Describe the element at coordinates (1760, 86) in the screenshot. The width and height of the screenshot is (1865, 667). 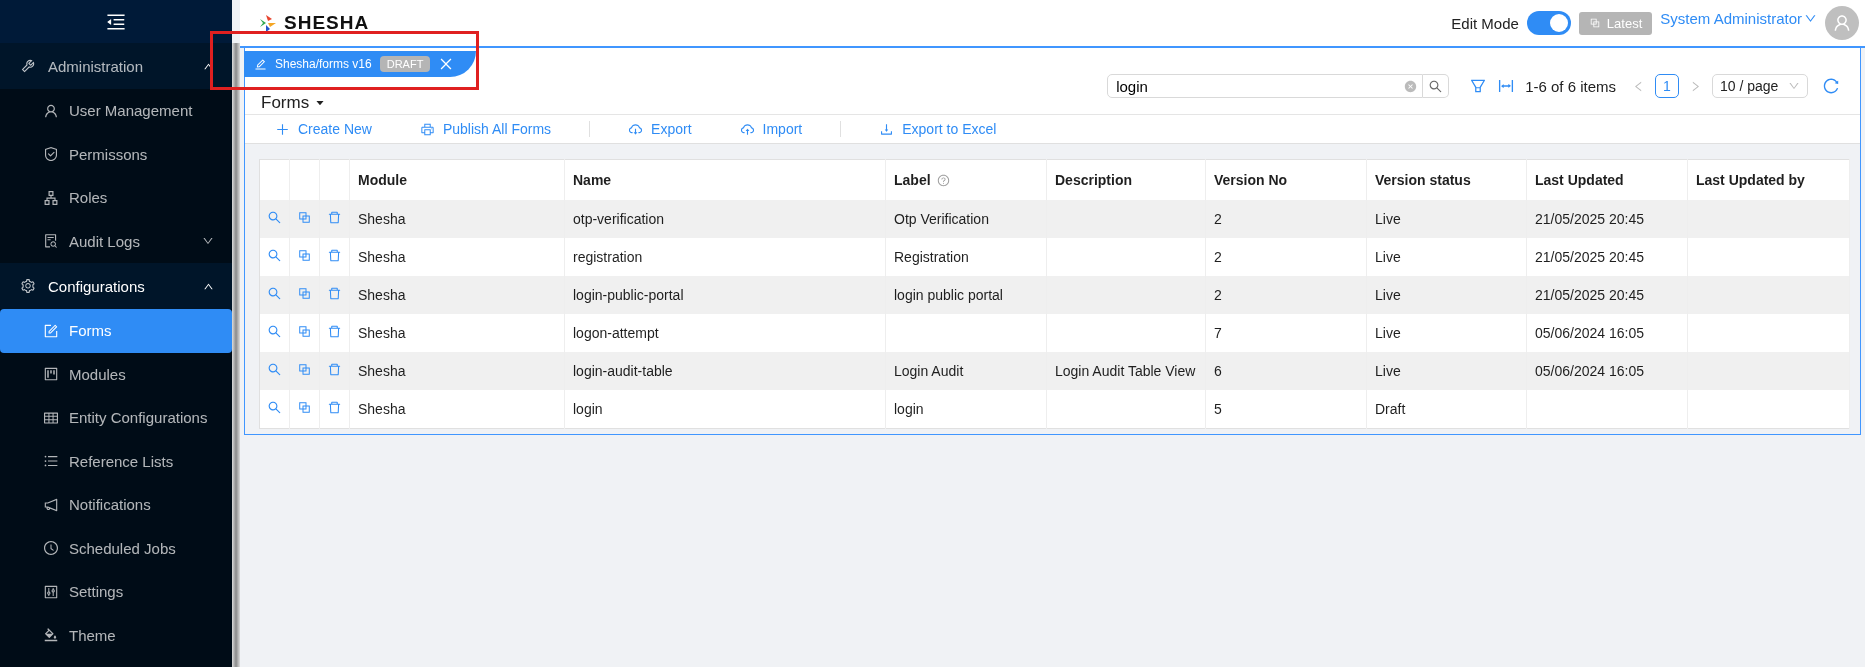
I see `page-size-select: 10 / page` at that location.